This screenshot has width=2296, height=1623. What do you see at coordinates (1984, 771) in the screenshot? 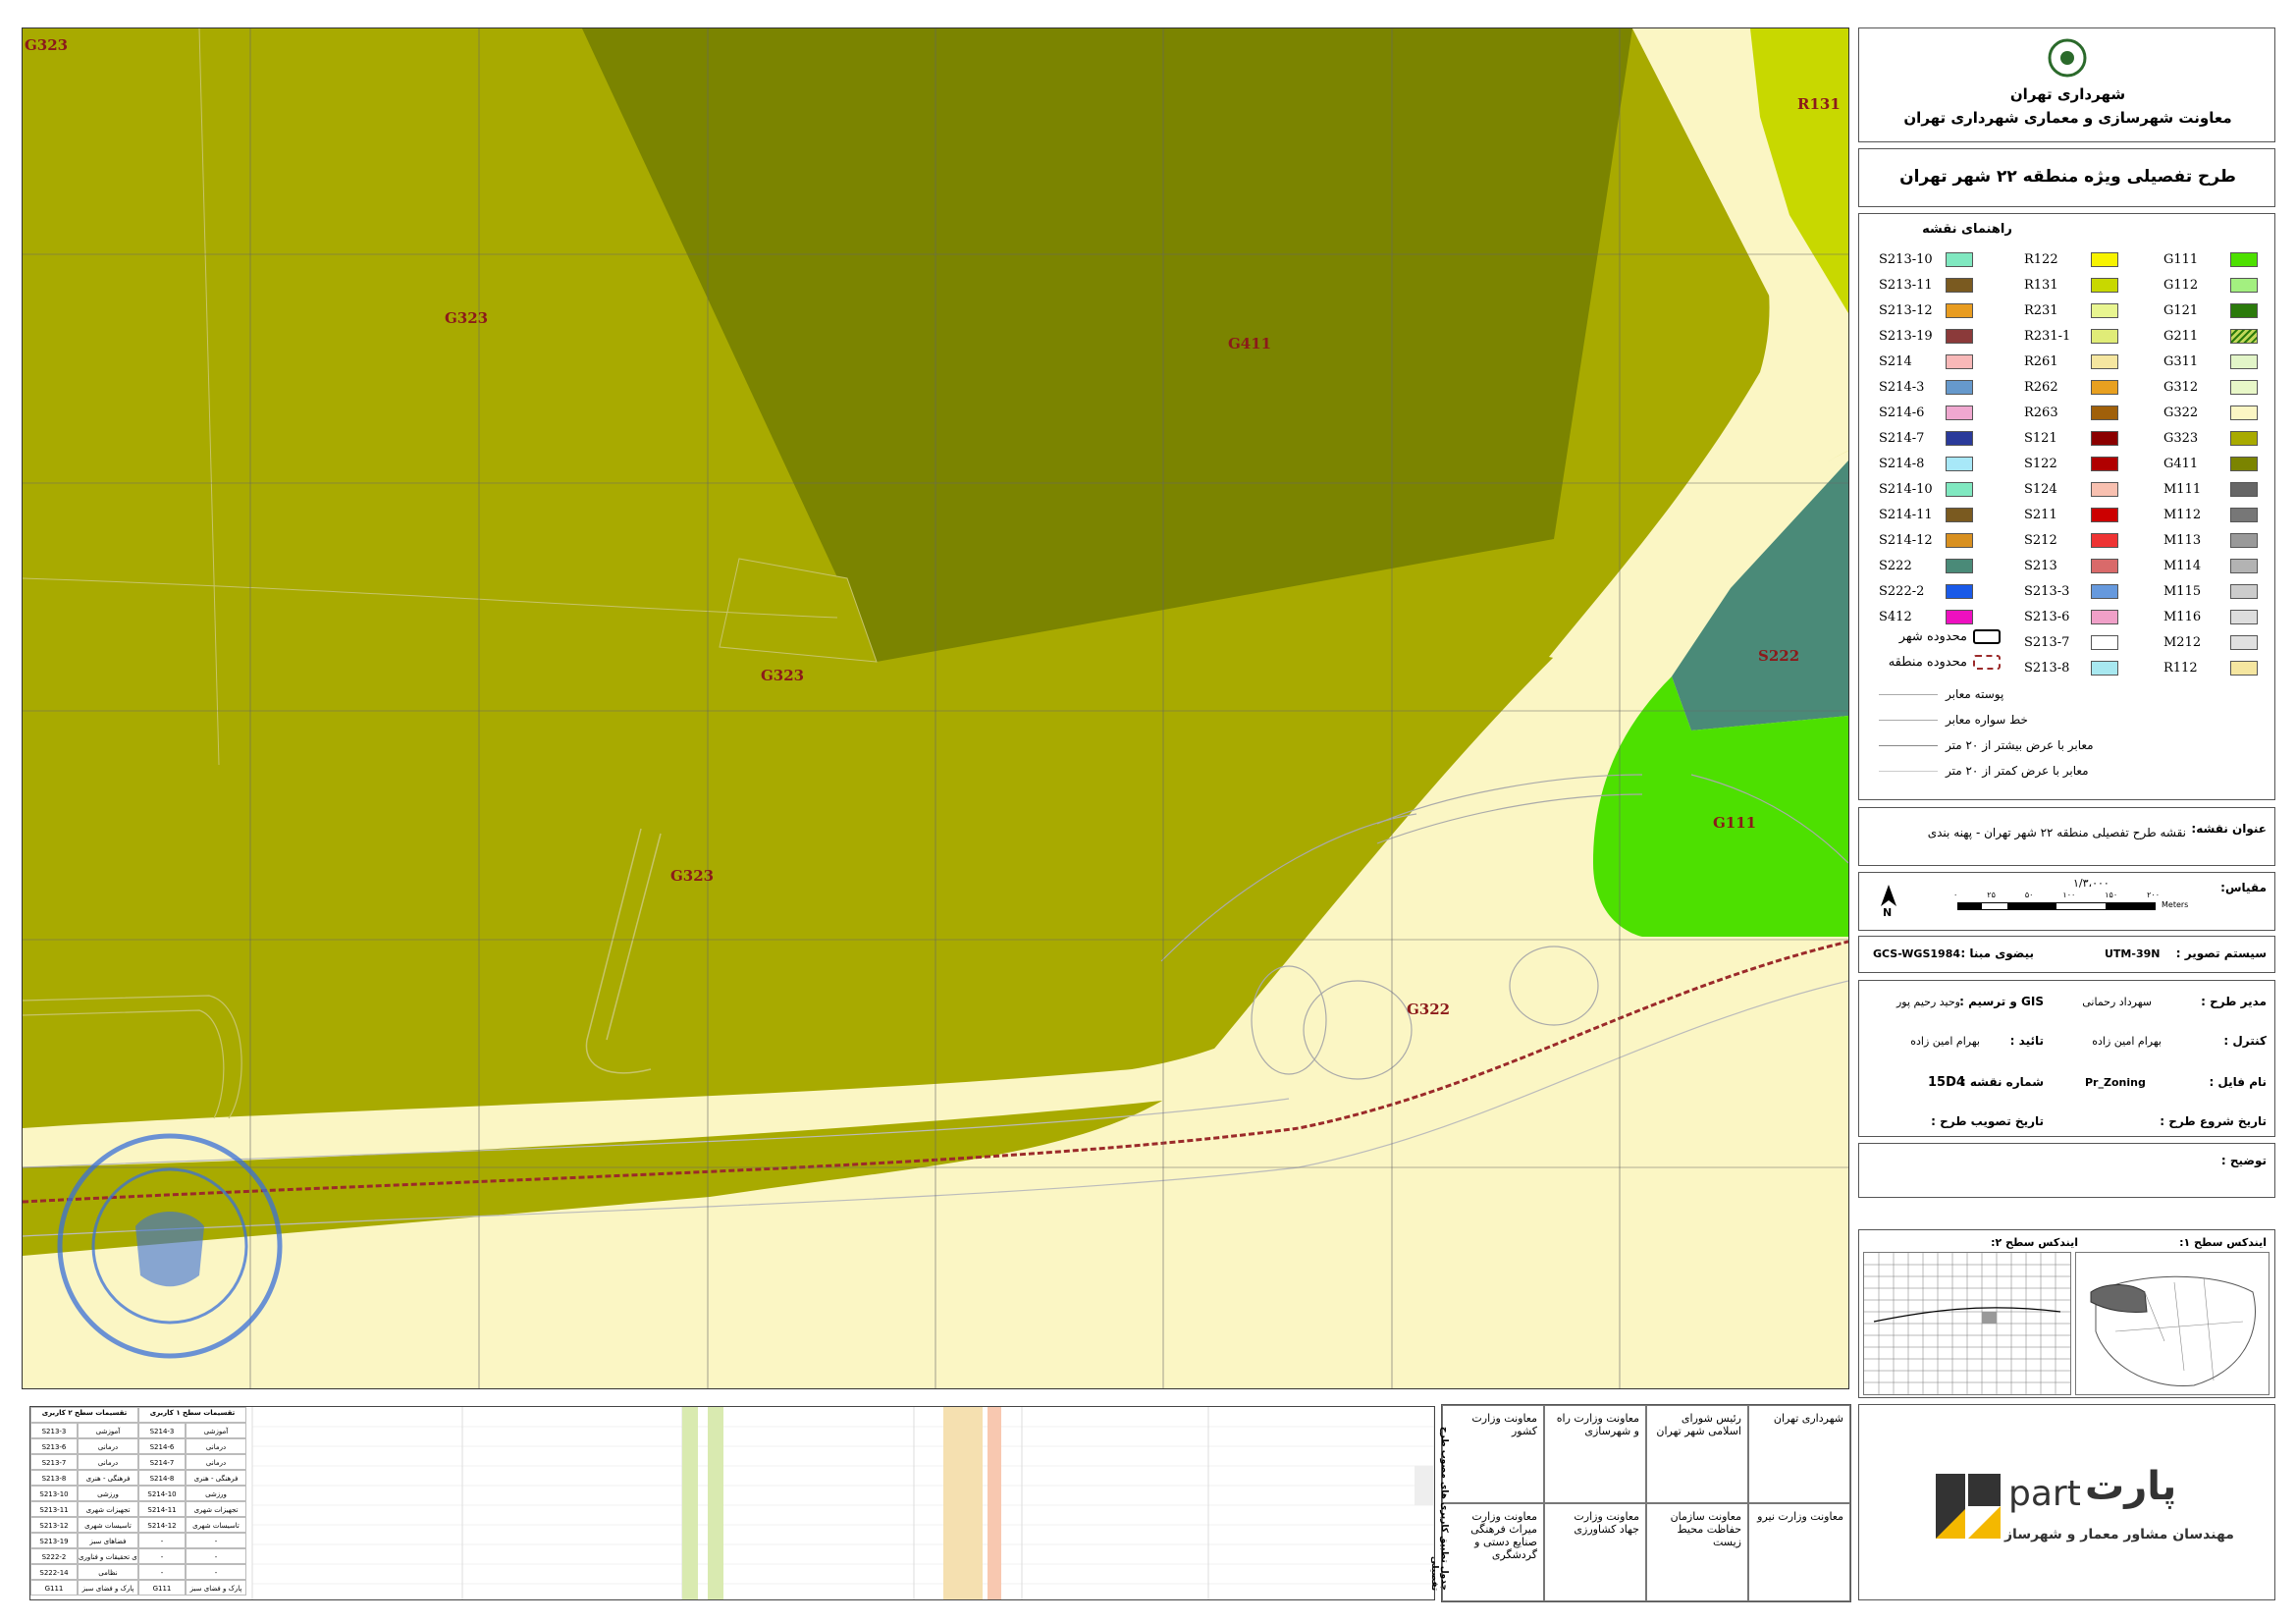
I see `legend-line-narrow: معابر با عرض کمتر از ۲۰ متر` at bounding box center [1984, 771].